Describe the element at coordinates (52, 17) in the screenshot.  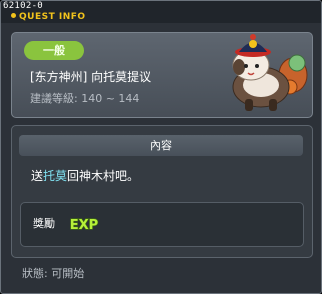
I see `window-title-text: QUEST INFO` at that location.